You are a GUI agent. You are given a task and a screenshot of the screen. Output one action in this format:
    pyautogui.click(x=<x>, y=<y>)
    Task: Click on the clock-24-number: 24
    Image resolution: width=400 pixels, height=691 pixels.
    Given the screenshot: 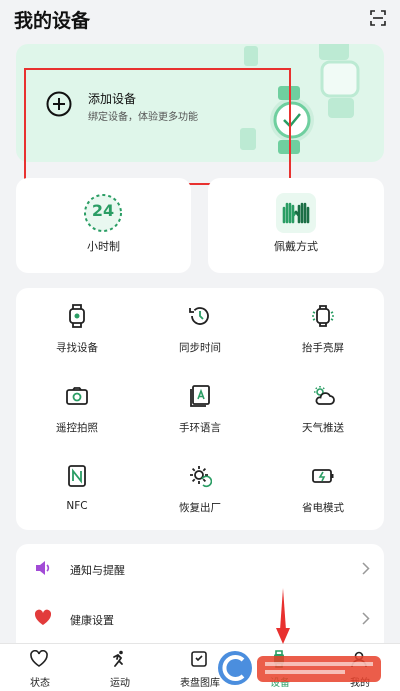 What is the action you would take?
    pyautogui.click(x=103, y=210)
    